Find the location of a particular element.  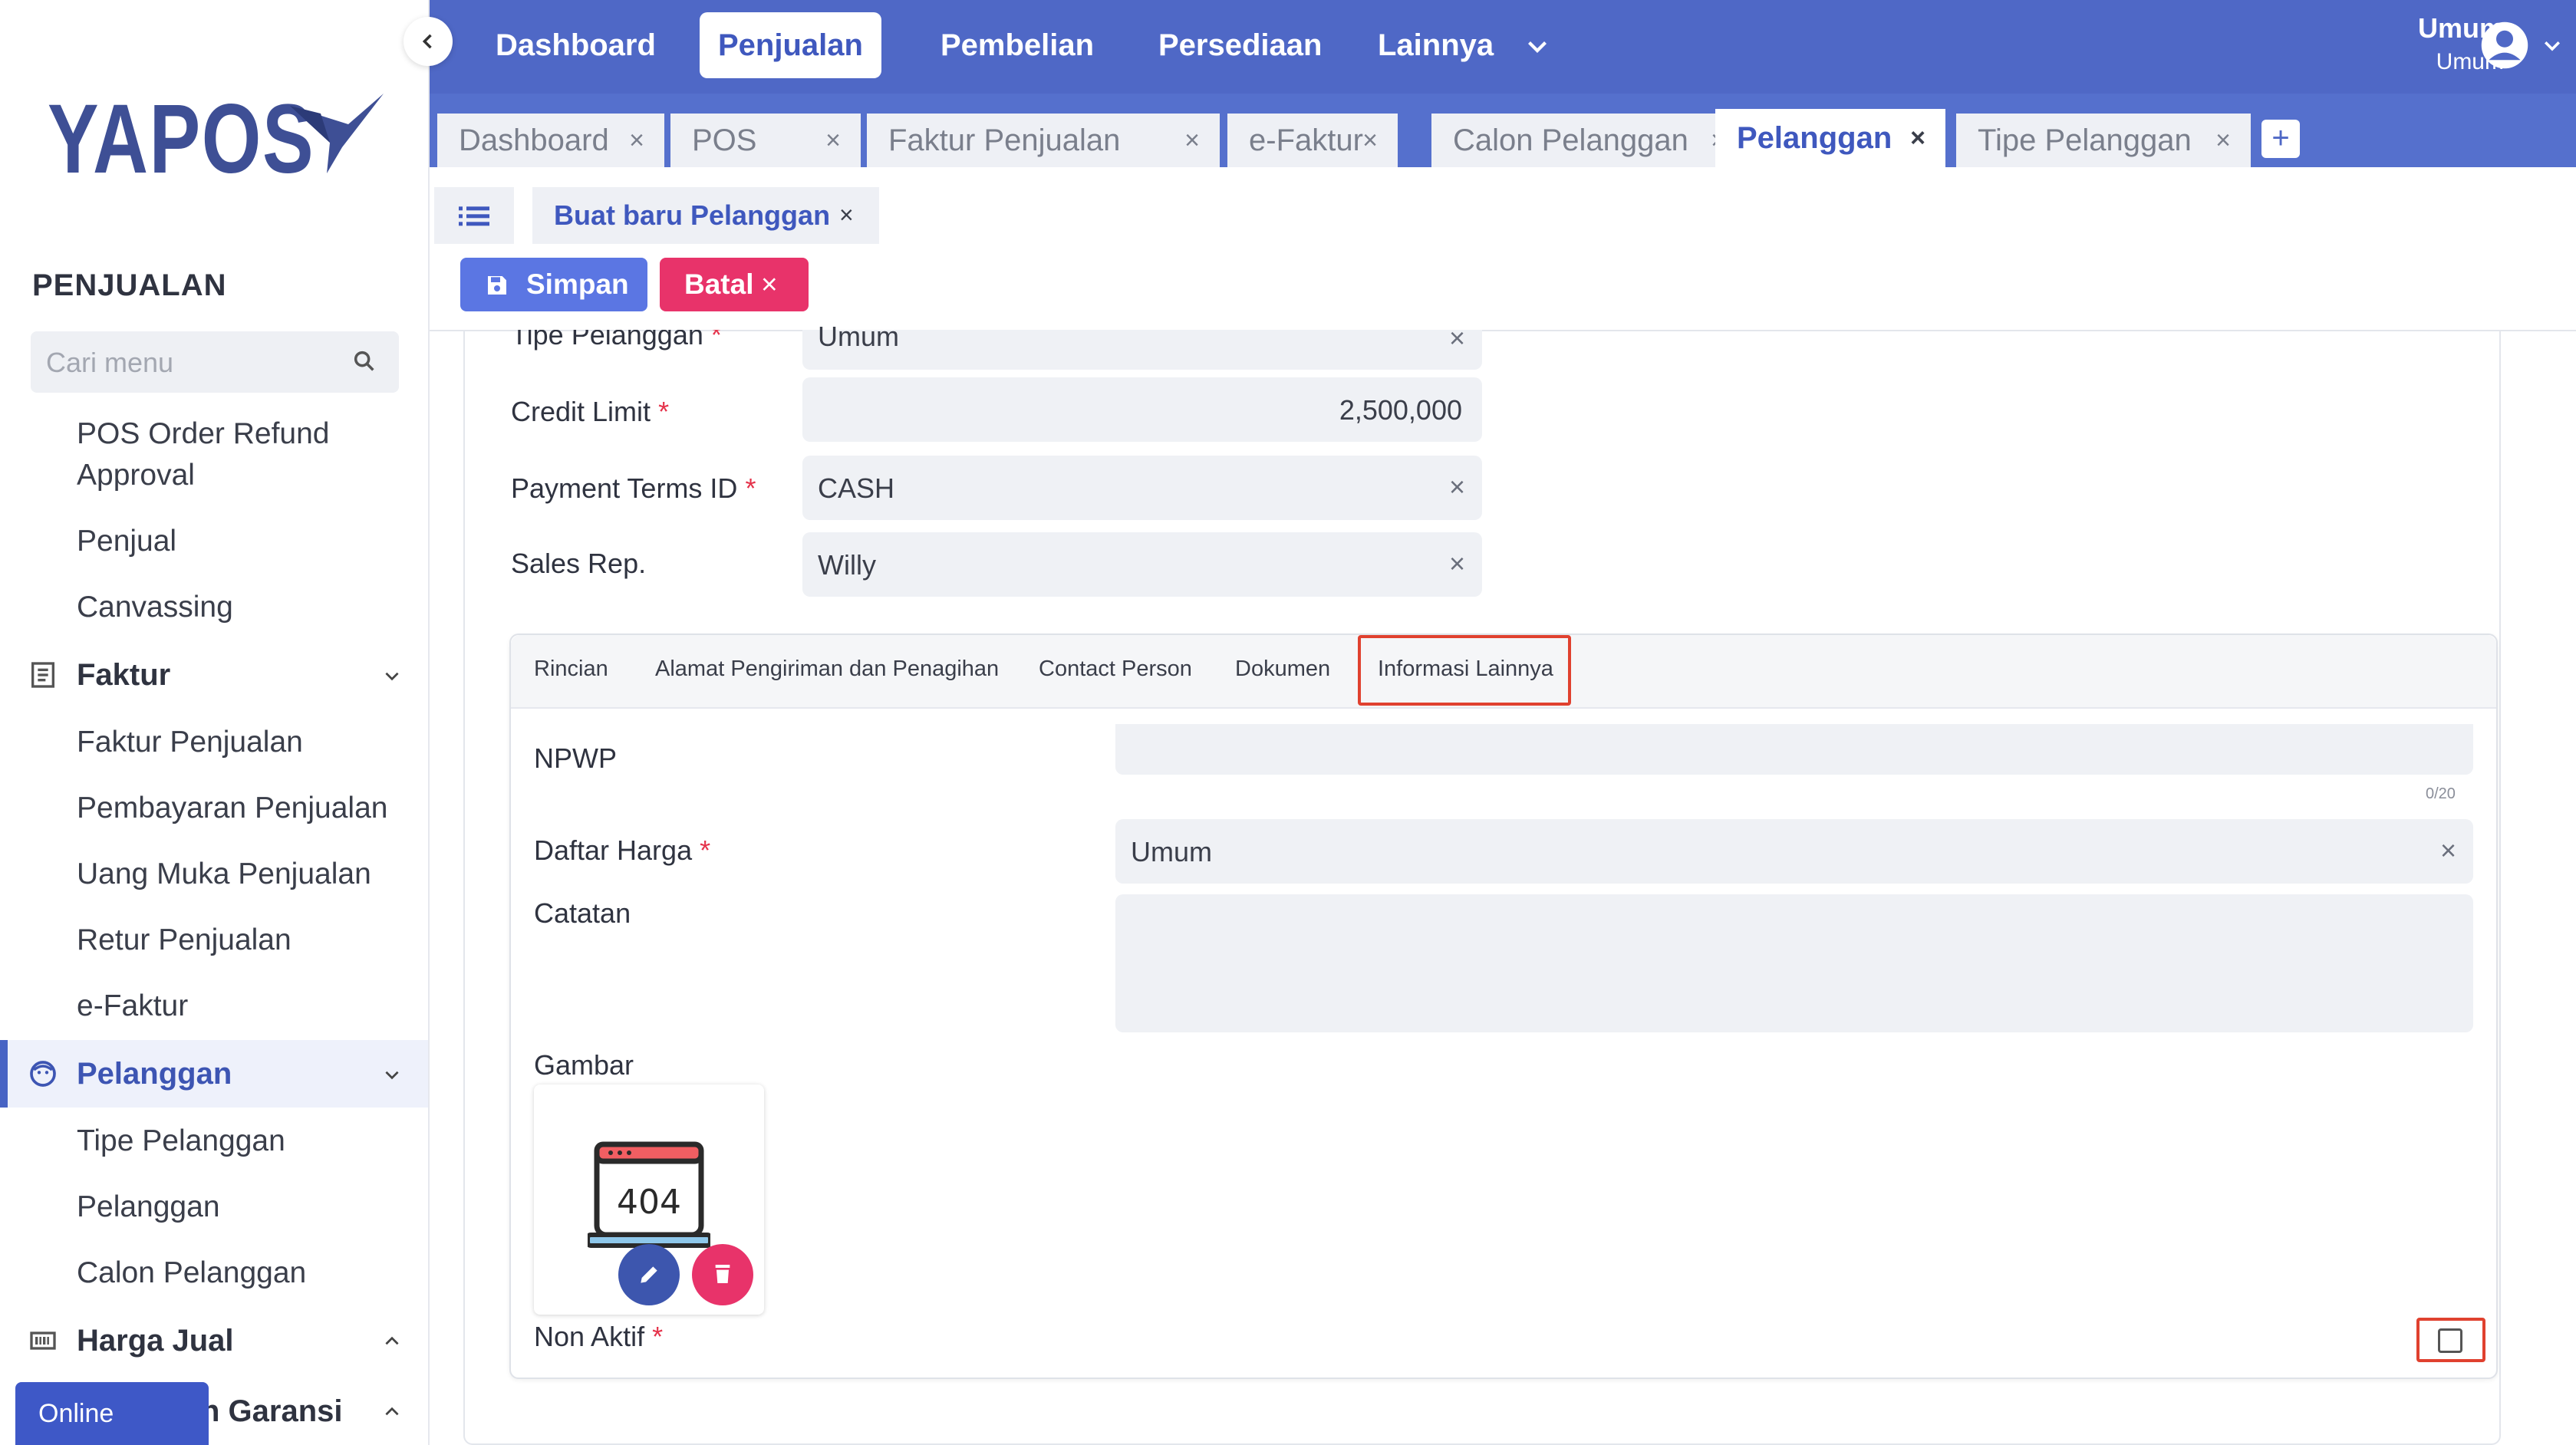

online-status-badge: Online is located at coordinates (112, 1413).